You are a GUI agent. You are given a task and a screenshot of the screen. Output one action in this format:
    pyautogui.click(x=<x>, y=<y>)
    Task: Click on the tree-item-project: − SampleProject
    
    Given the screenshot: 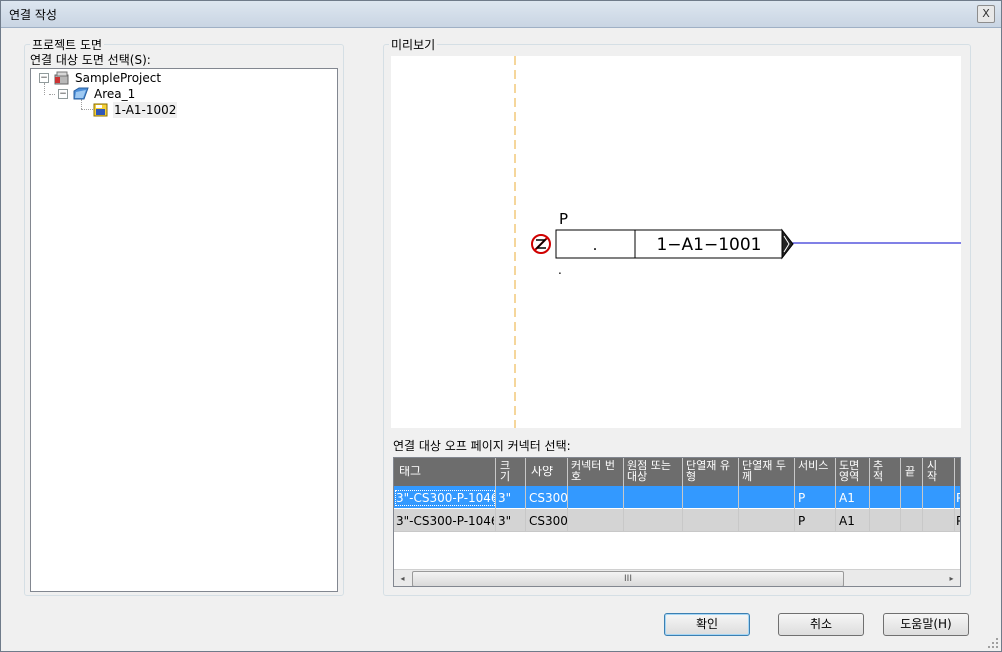 What is the action you would take?
    pyautogui.click(x=136, y=78)
    